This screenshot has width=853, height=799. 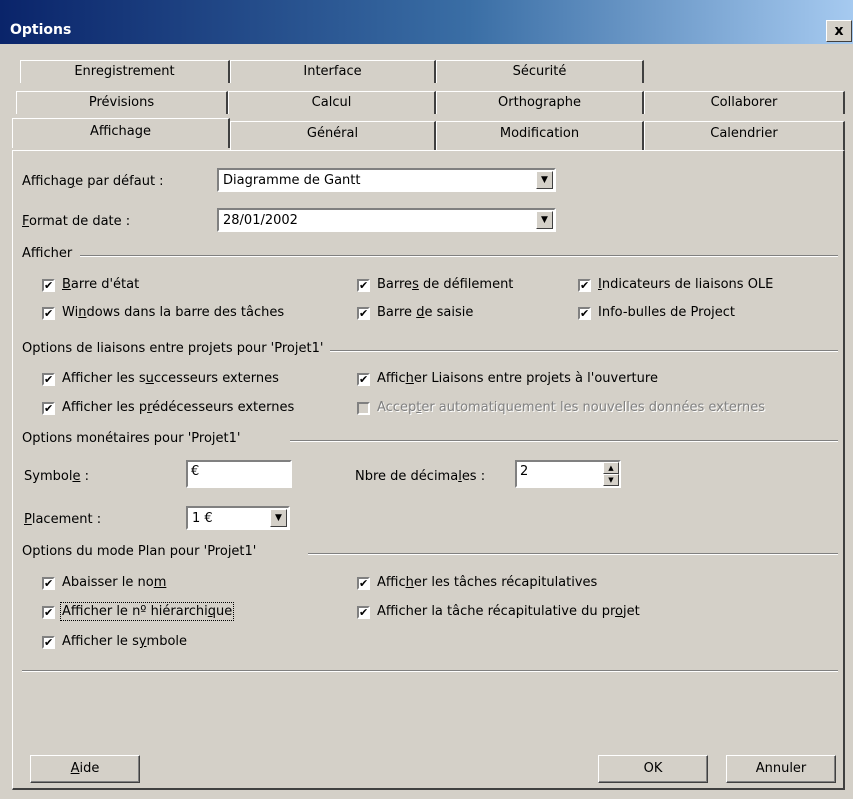 What do you see at coordinates (744, 102) in the screenshot?
I see `tab-collaborer: Collaborer` at bounding box center [744, 102].